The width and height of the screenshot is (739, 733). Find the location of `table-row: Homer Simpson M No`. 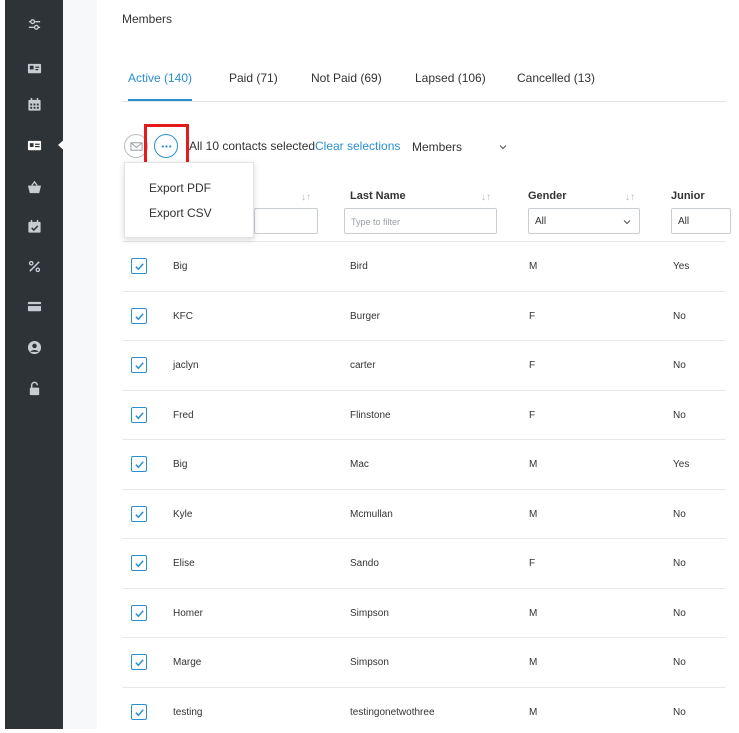

table-row: Homer Simpson M No is located at coordinates (424, 612).